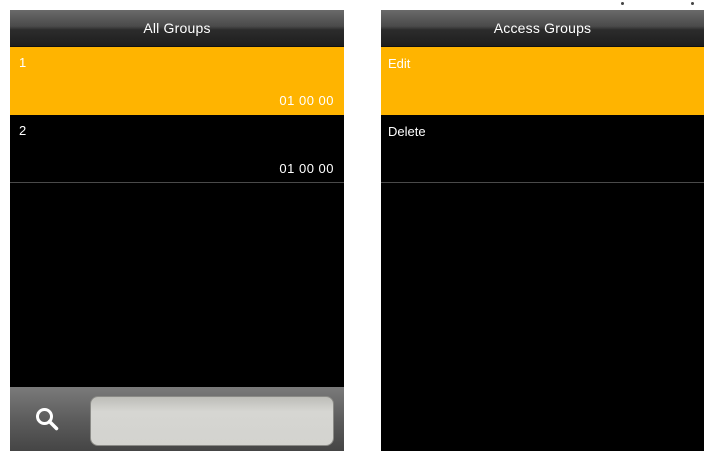 Image resolution: width=704 pixels, height=451 pixels. I want to click on page-title: Access Groups, so click(542, 28).